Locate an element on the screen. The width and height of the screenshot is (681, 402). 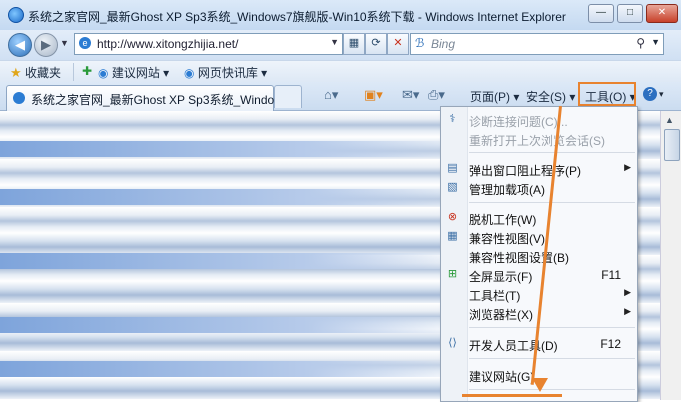
menu-item-manage-addons: ▧ 管理加载项(A) is located at coordinates (539, 187).